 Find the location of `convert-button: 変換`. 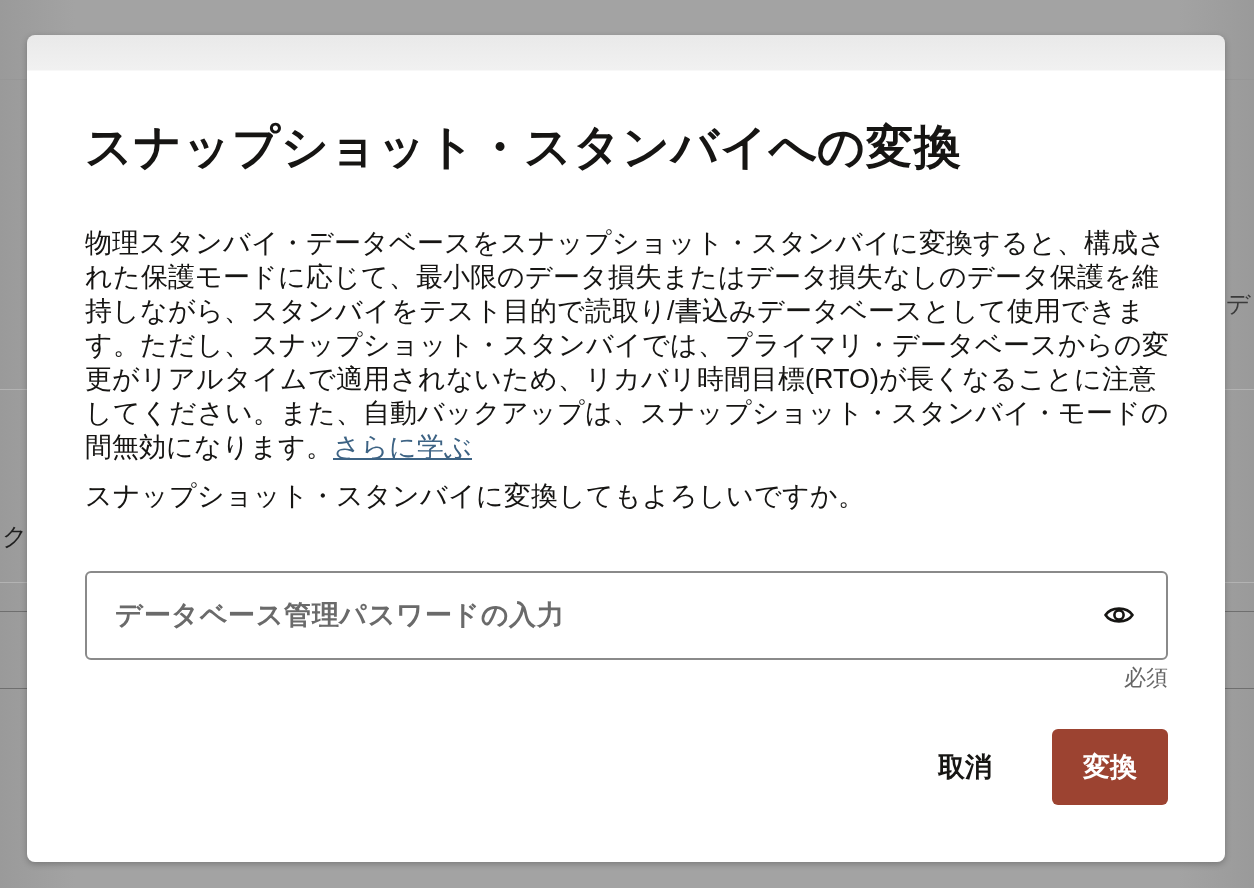

convert-button: 変換 is located at coordinates (1110, 767).